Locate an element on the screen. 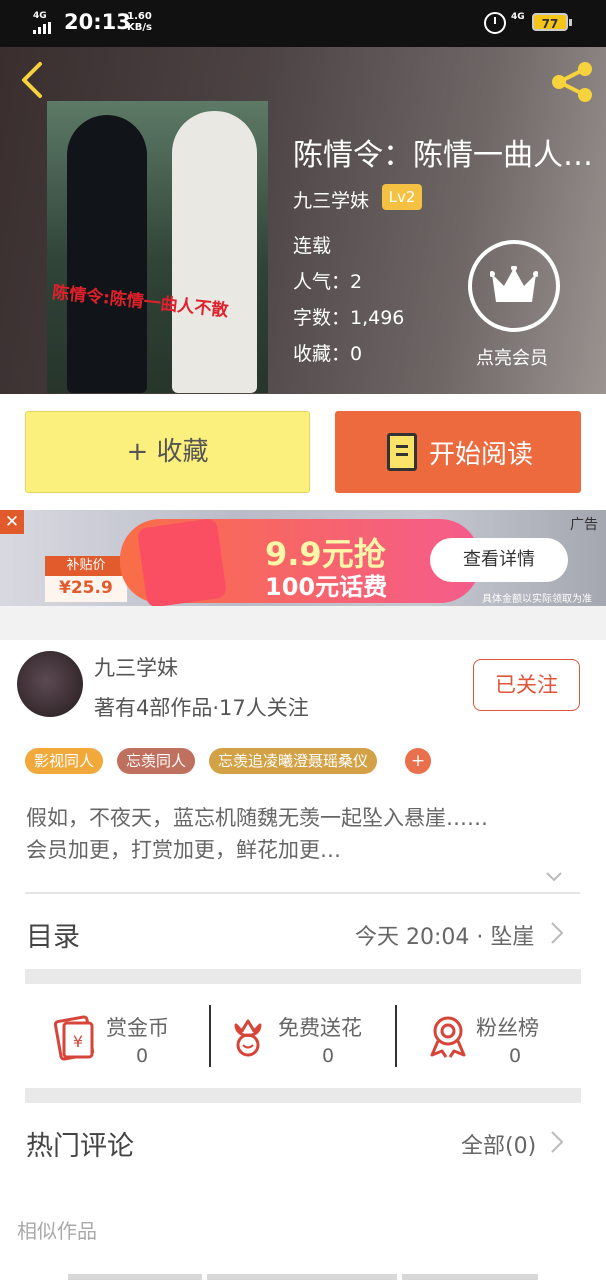 Image resolution: width=606 pixels, height=1280 pixels. net-speed-value: 1.60 is located at coordinates (139, 16).